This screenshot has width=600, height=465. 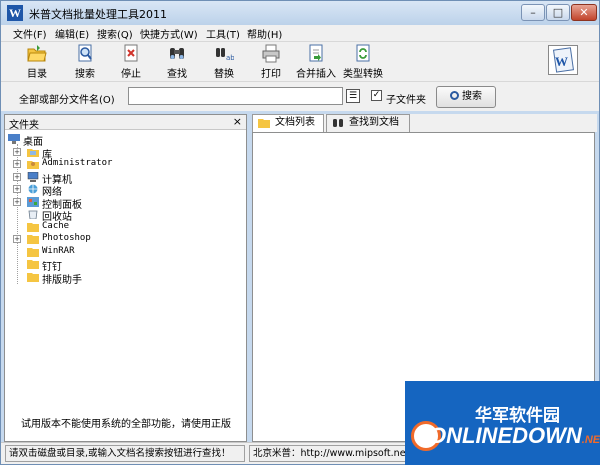 I want to click on tree-item-label: Cache, so click(x=56, y=225).